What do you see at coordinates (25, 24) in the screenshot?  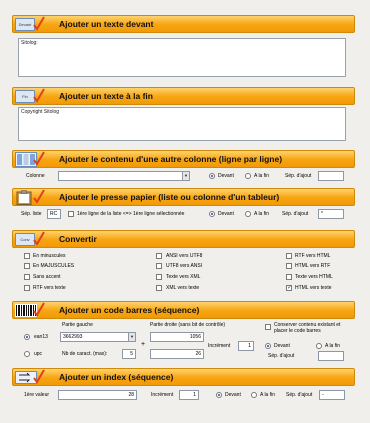 I see `document-icon: Devant` at bounding box center [25, 24].